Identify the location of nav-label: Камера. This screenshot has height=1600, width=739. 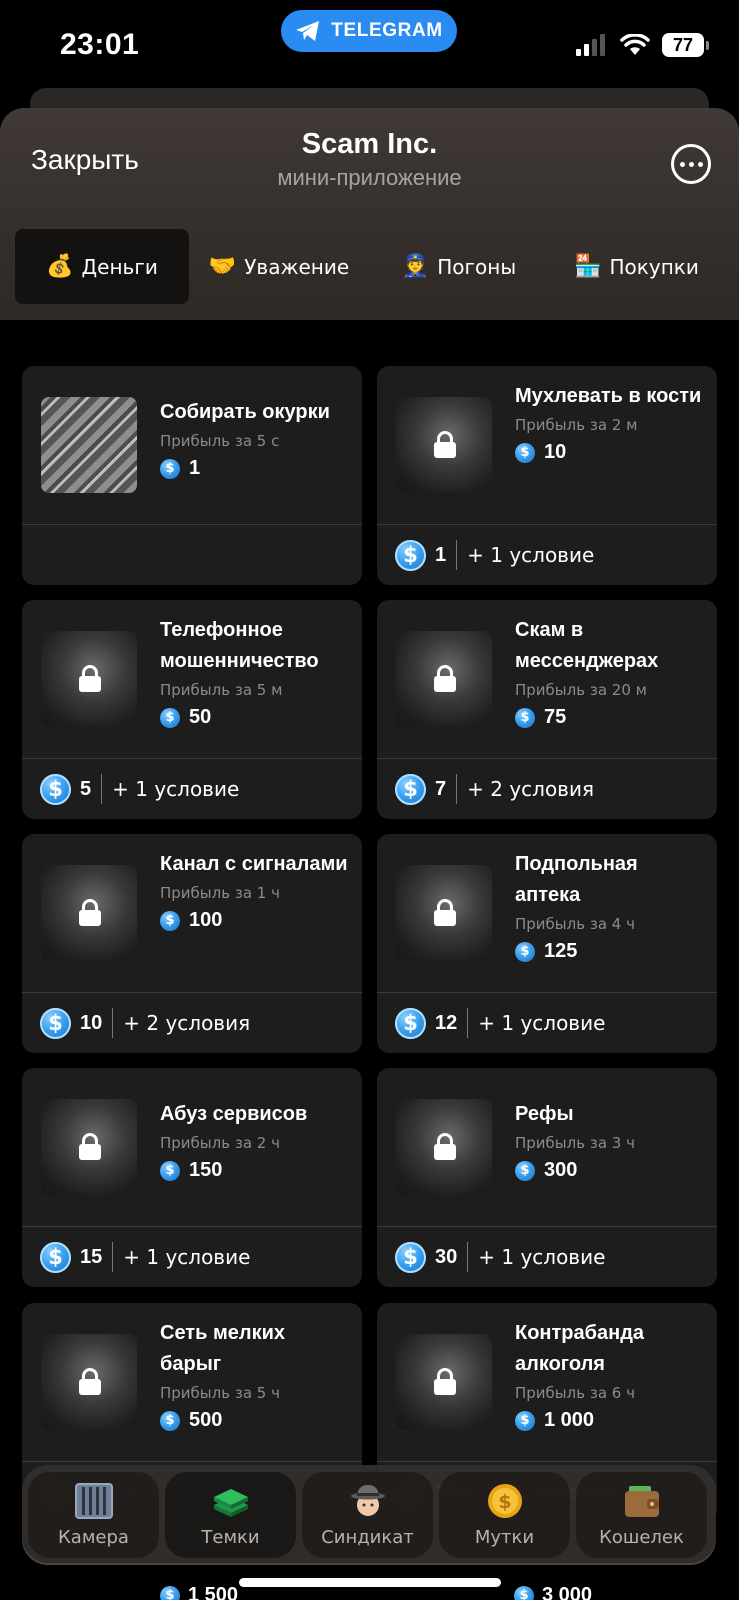
(93, 1537).